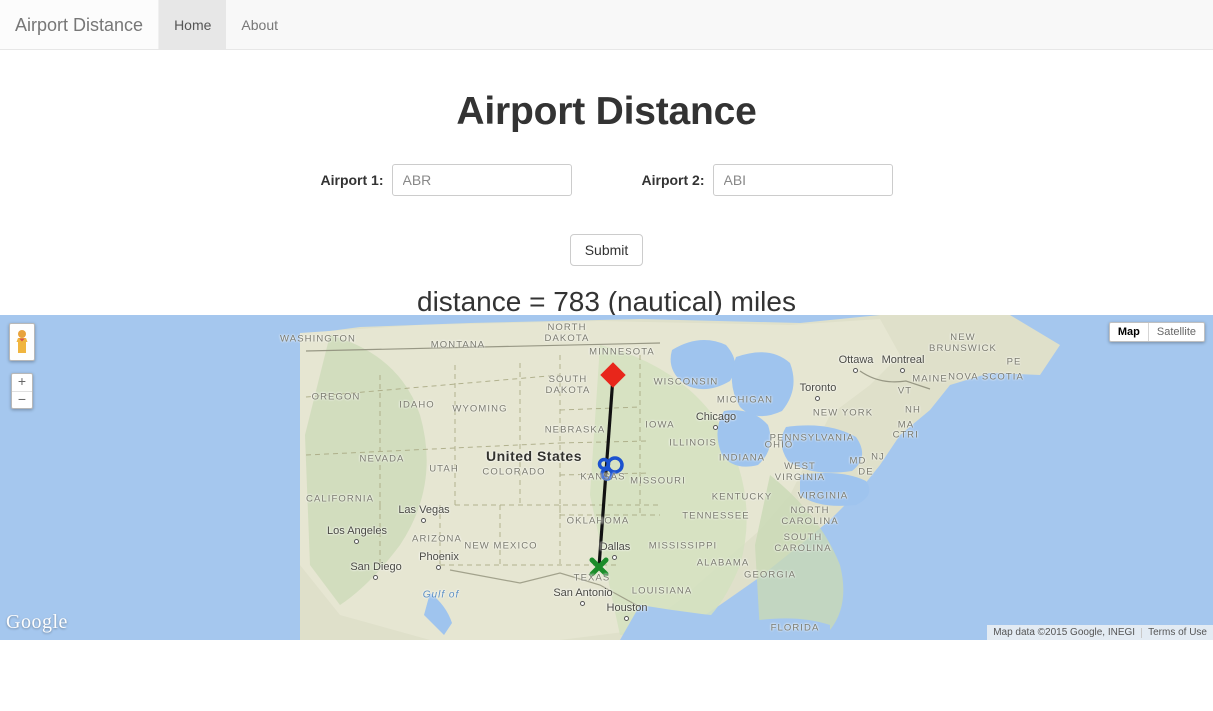  I want to click on map-type-control: Map Satellite, so click(1156, 332).